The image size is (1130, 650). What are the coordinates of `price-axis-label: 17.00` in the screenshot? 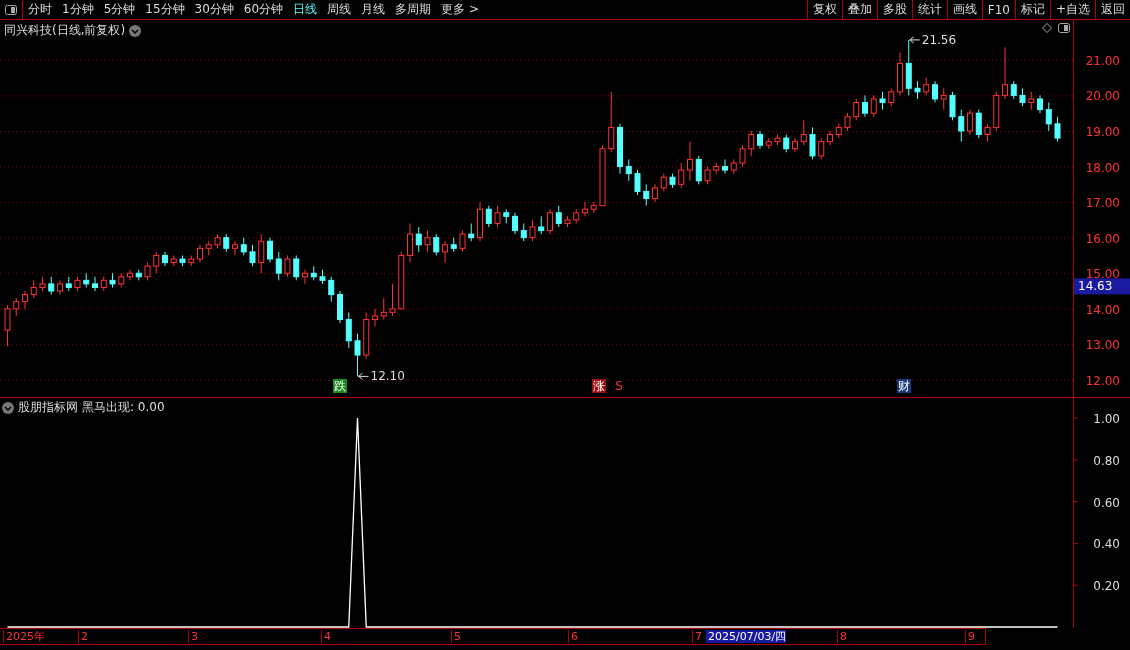 It's located at (1102, 203).